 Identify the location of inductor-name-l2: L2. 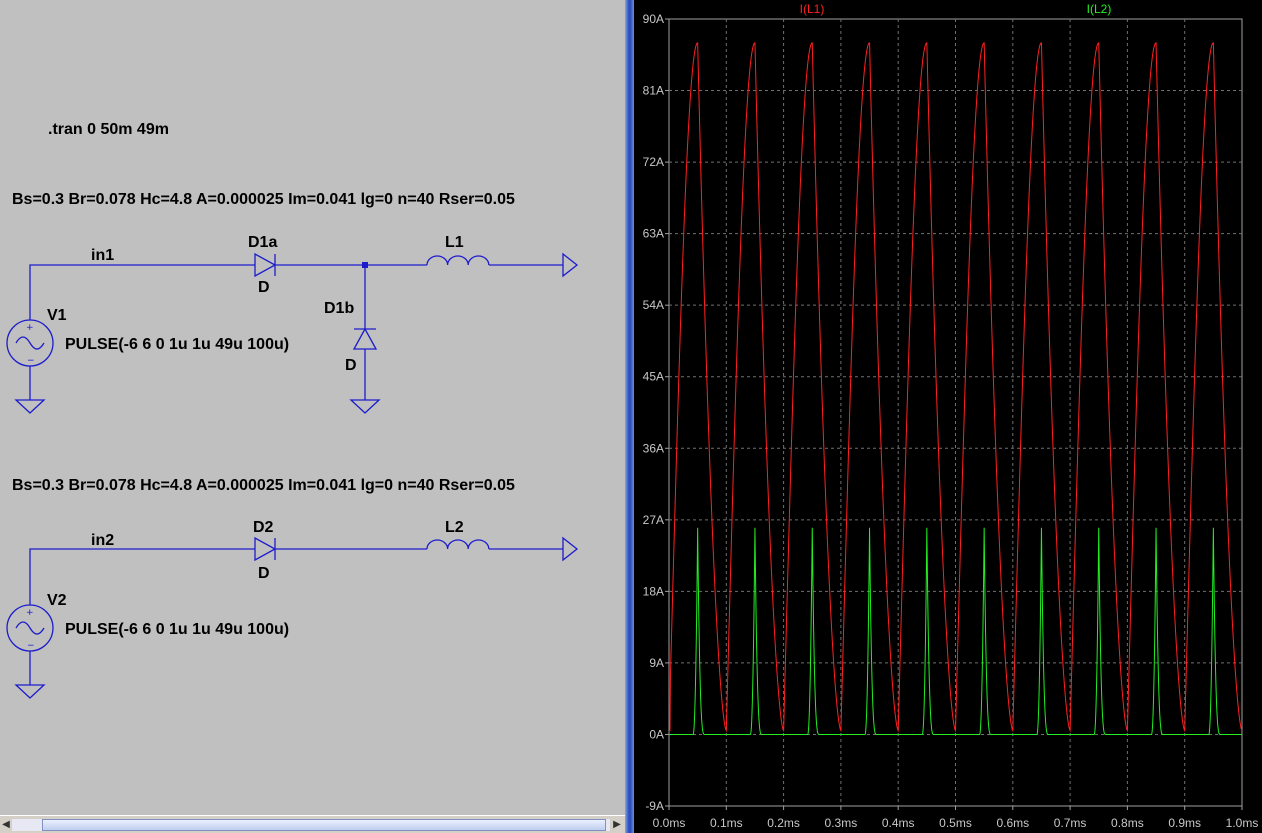
(454, 527).